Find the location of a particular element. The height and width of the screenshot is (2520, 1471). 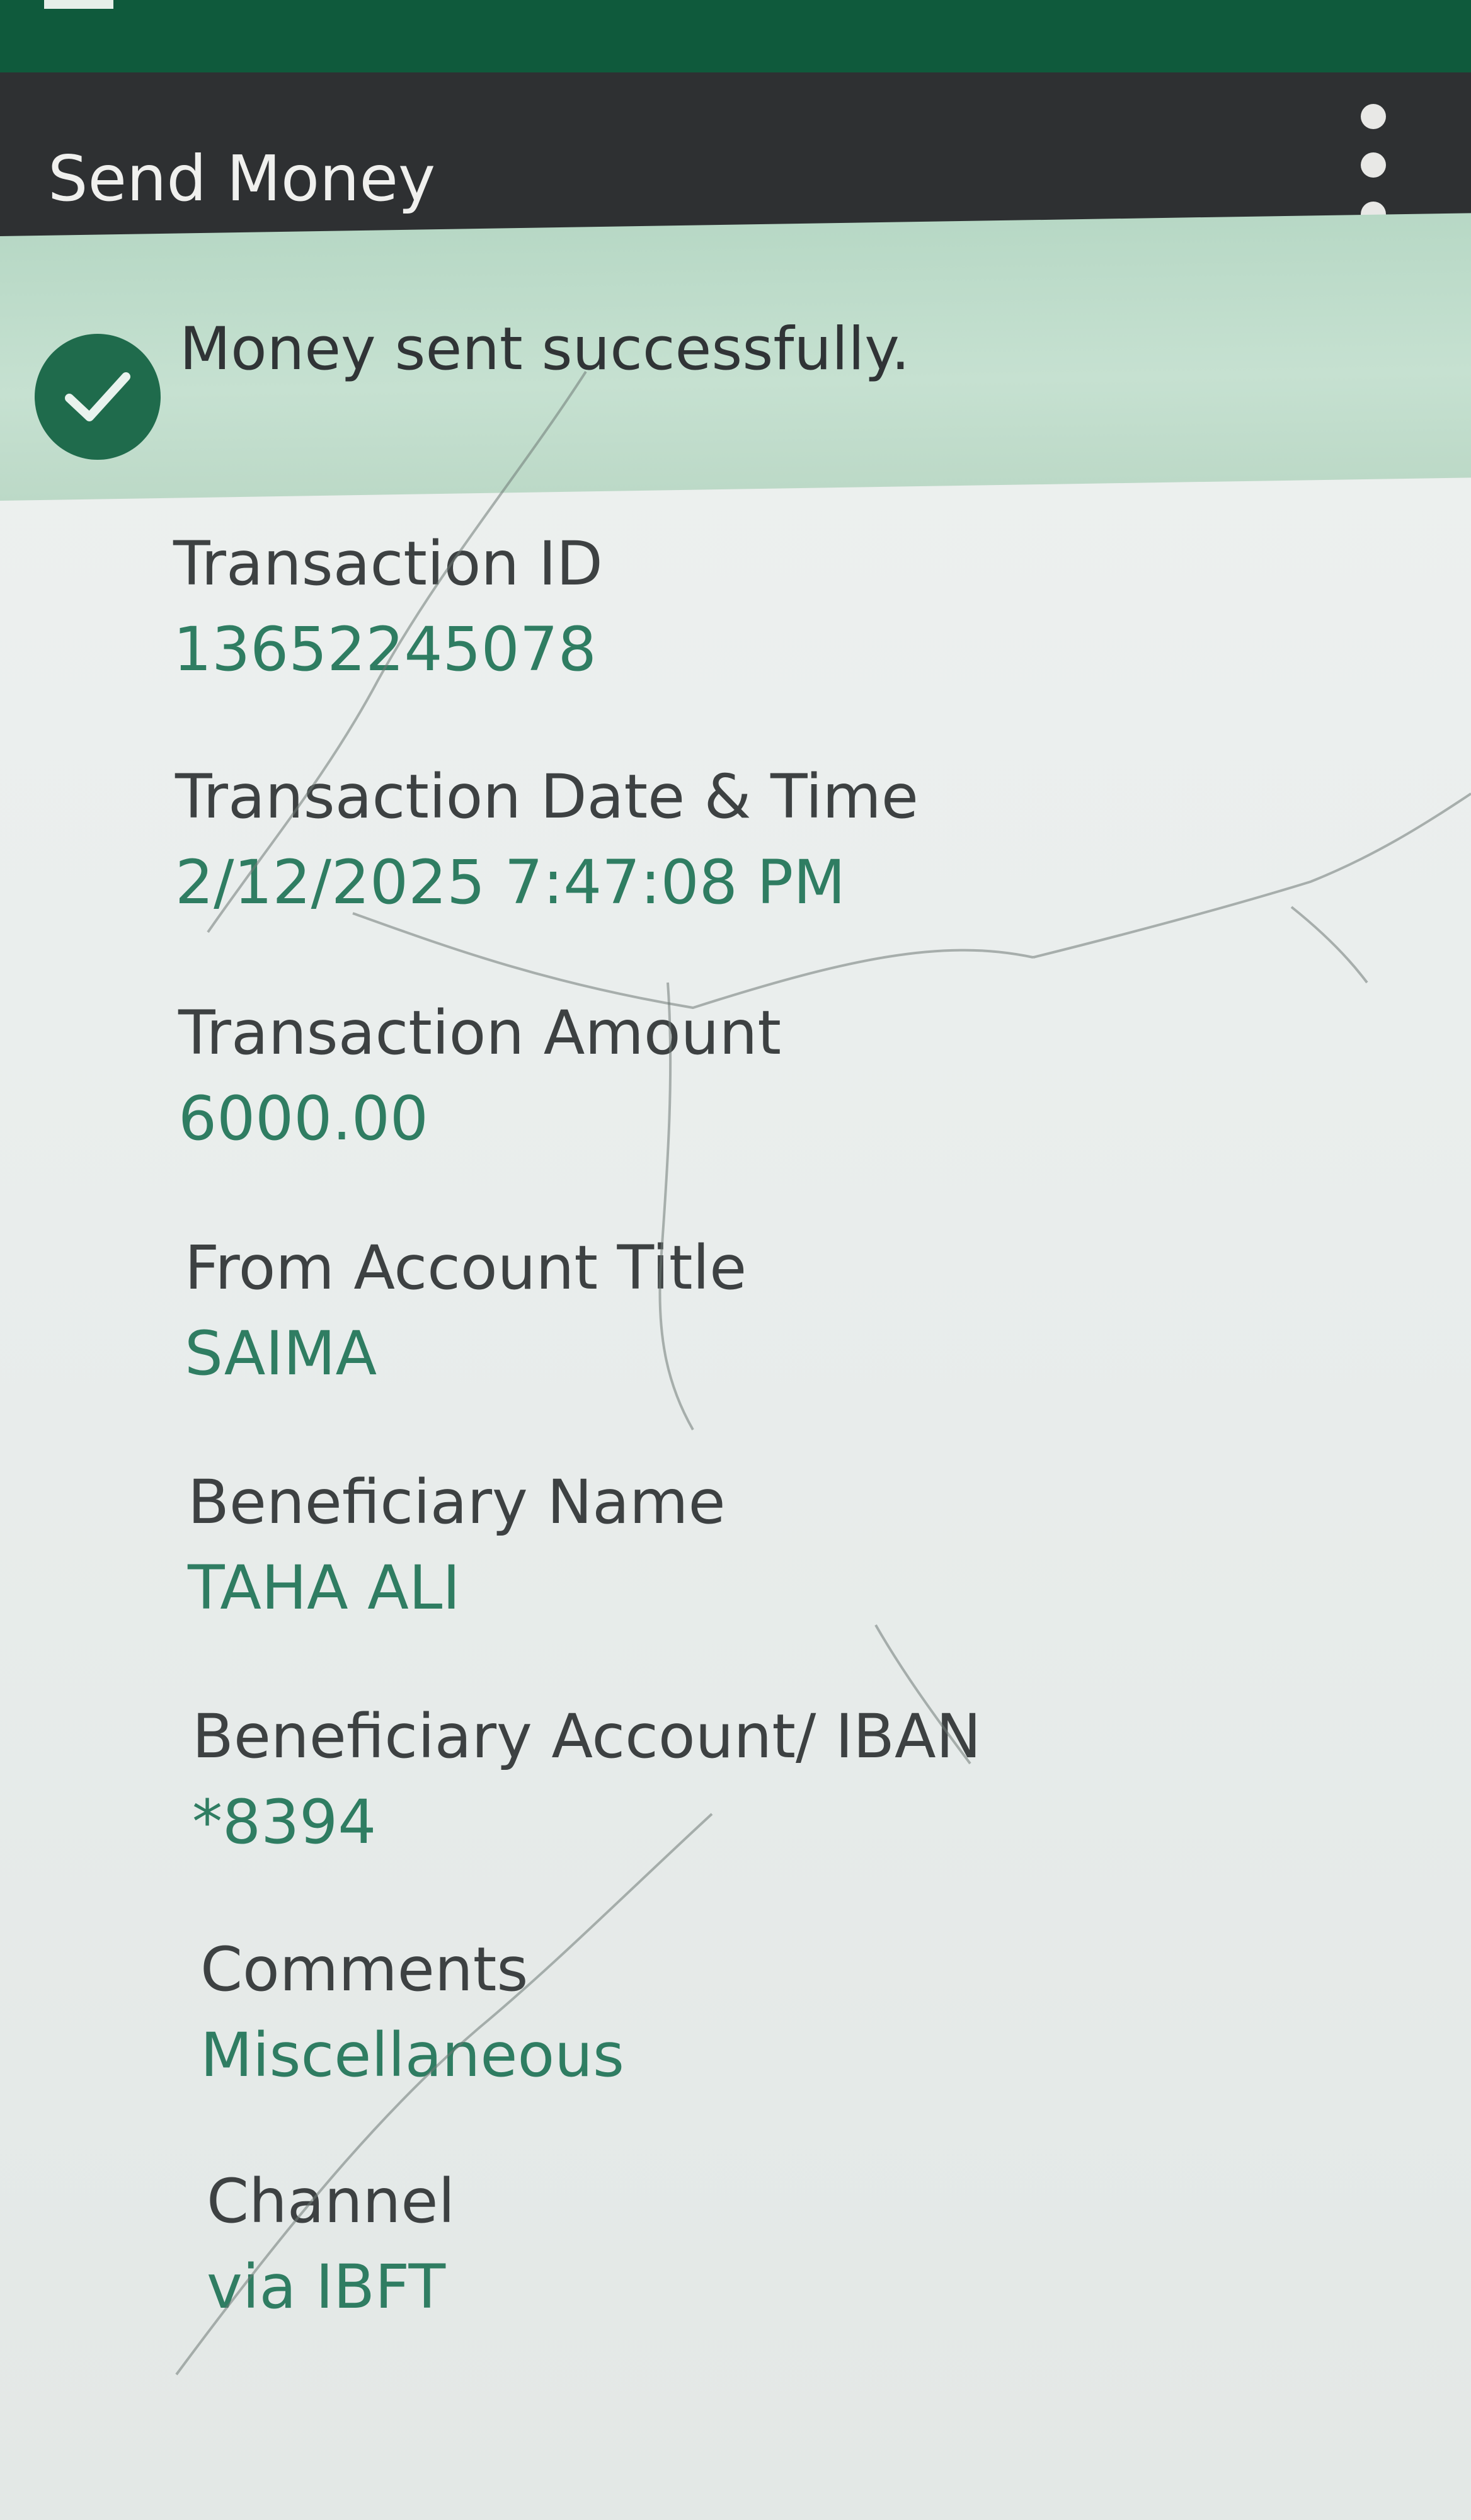

detail-channel: Channel via IBFT is located at coordinates (331, 2248).